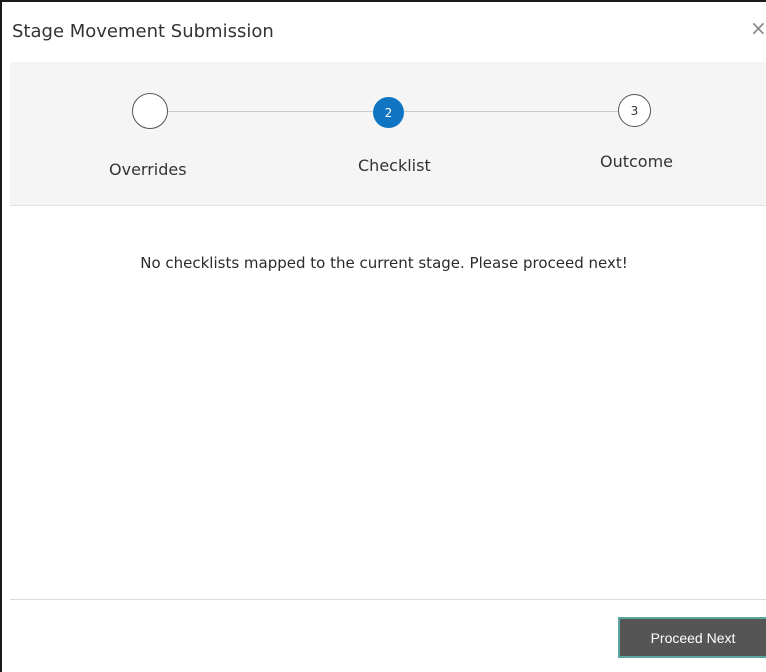 The image size is (766, 672). I want to click on step-overrides-label: Overrides, so click(148, 169).